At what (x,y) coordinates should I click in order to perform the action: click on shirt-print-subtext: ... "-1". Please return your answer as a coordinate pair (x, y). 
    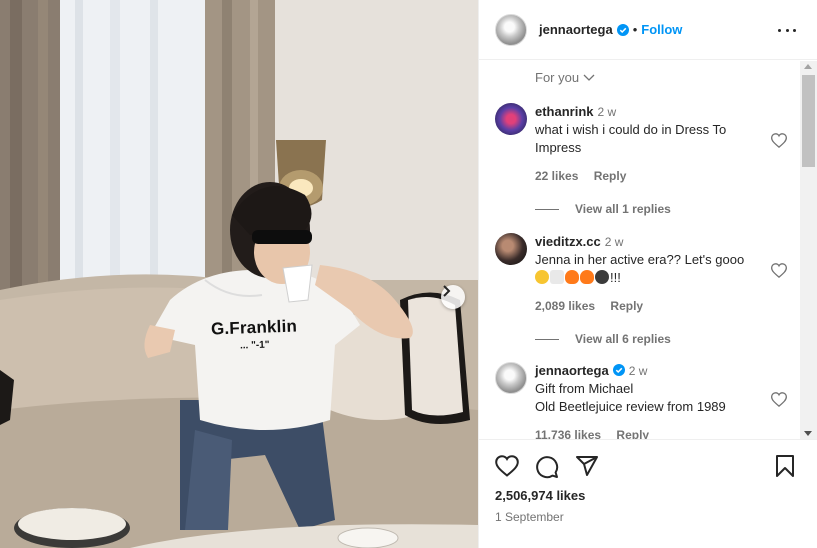
    Looking at the image, I should click on (254, 345).